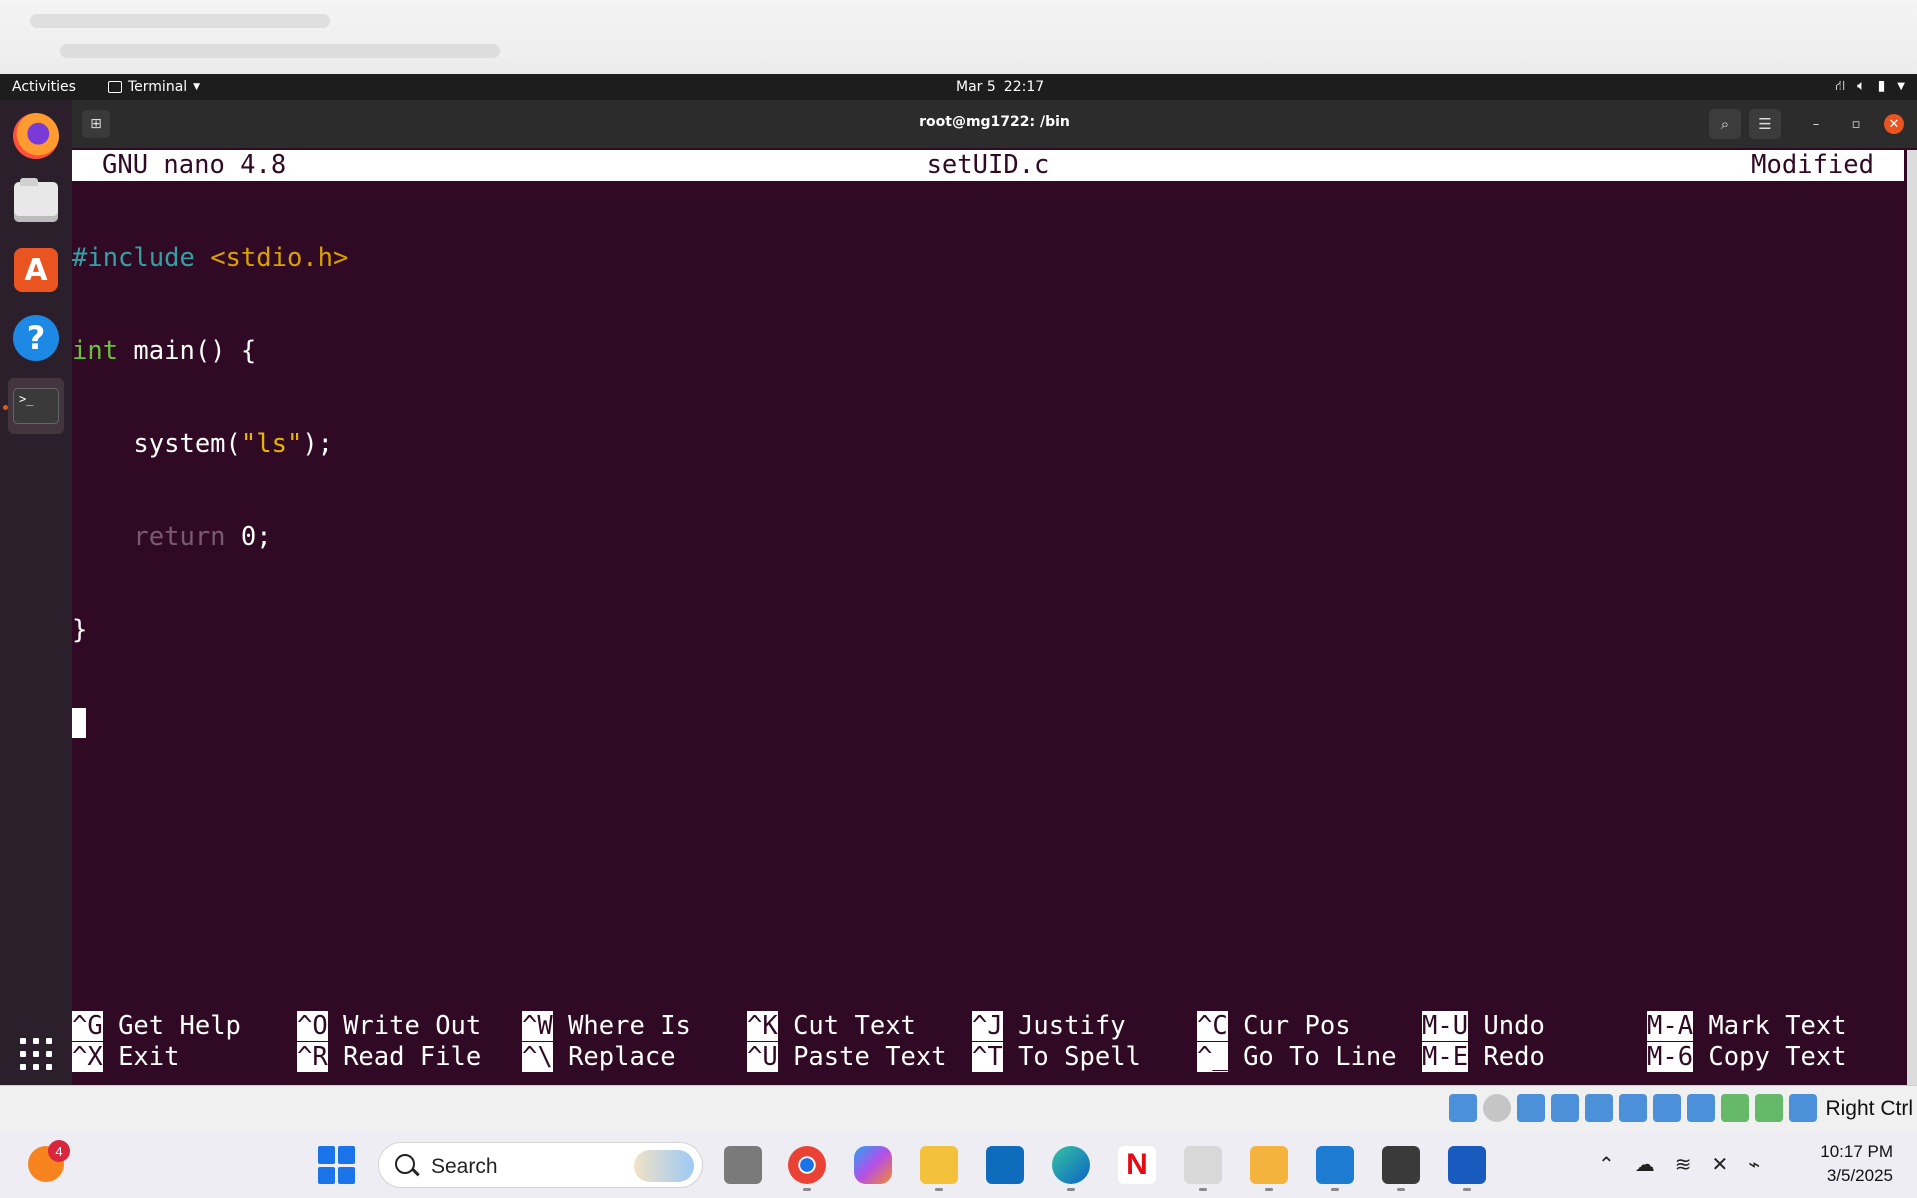 The height and width of the screenshot is (1198, 1917). I want to click on shortcut-key: ^O, so click(312, 1026).